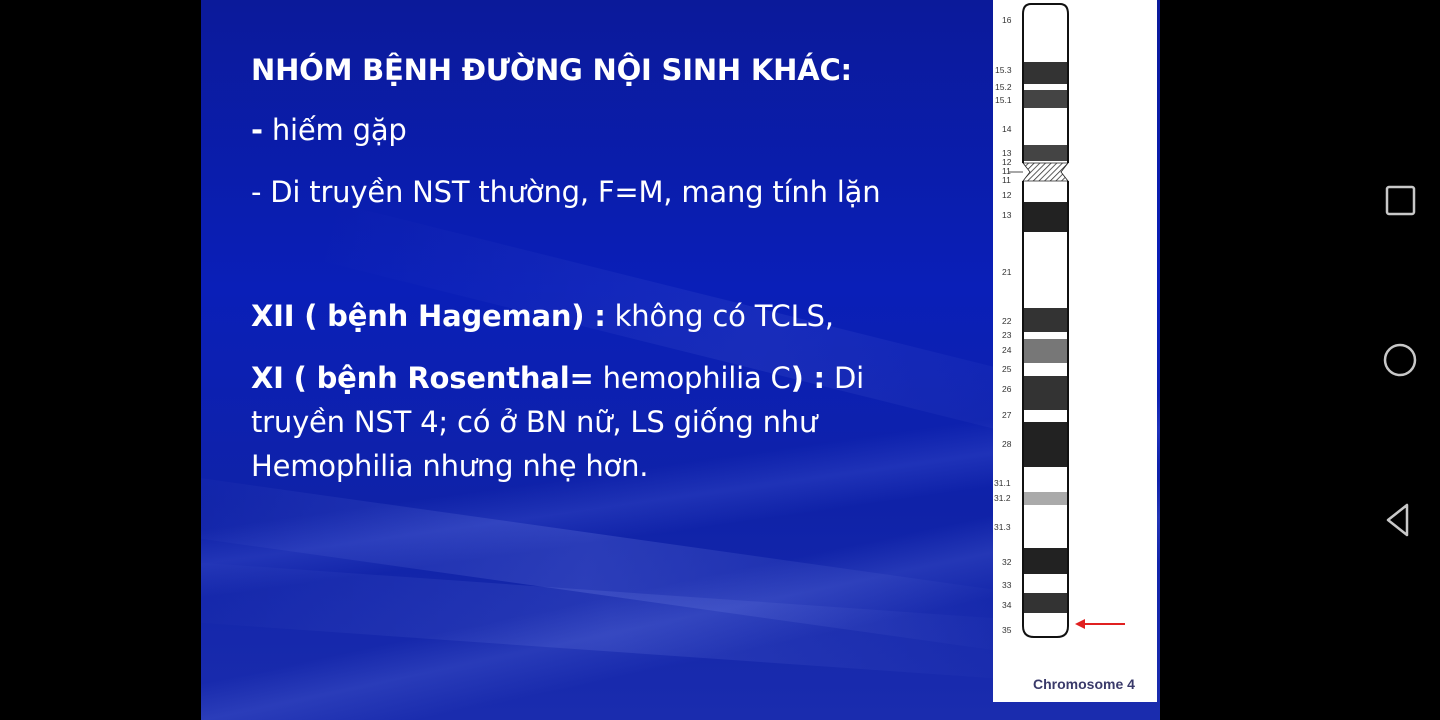 The image size is (1440, 720). I want to click on back-button, so click(1400, 520).